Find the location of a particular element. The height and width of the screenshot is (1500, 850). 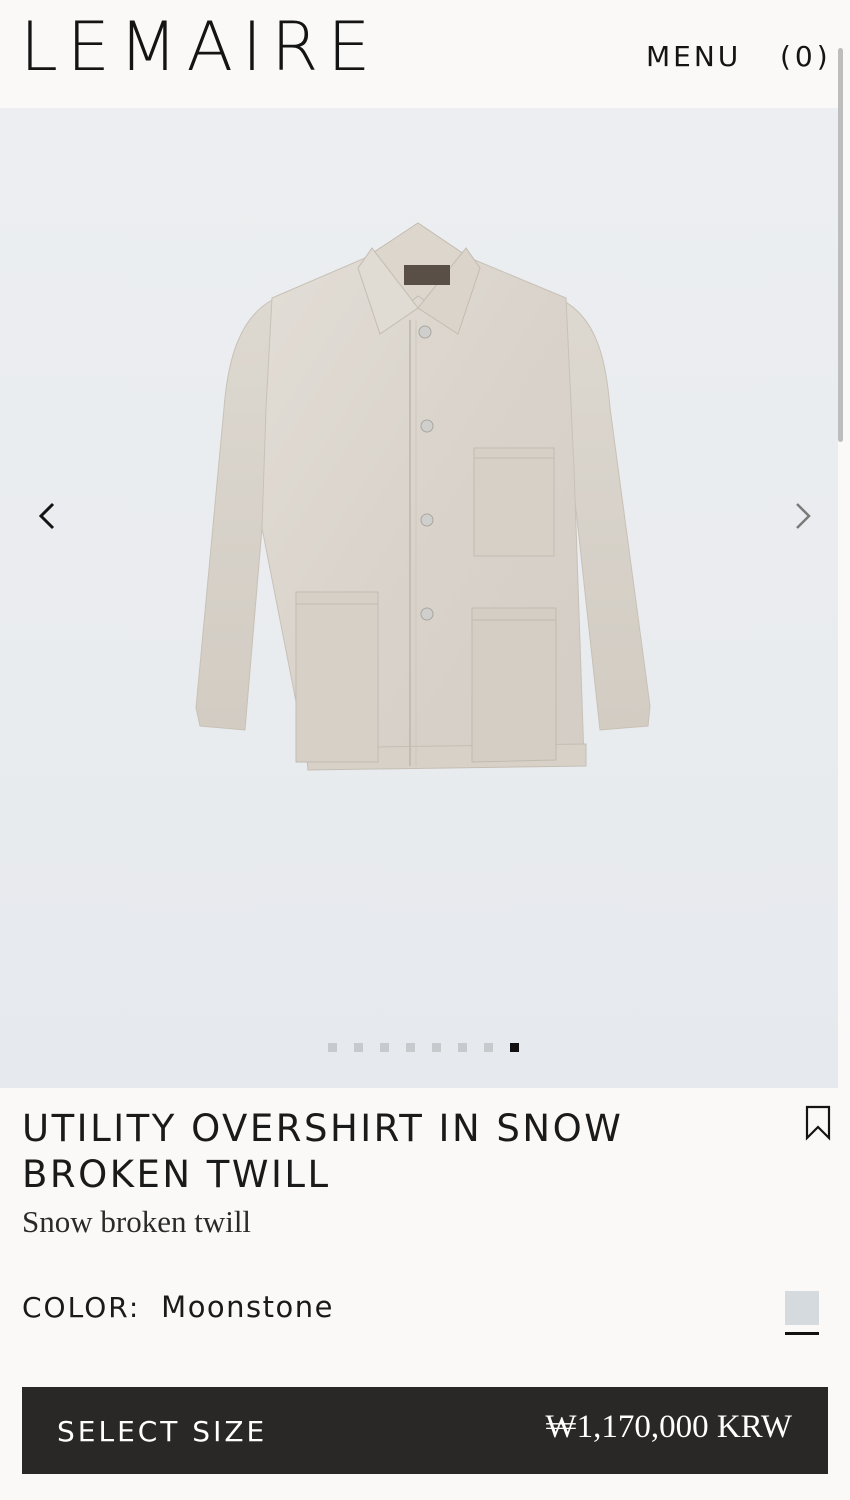

color-selector: COLOR: Moonstone is located at coordinates (178, 1307).